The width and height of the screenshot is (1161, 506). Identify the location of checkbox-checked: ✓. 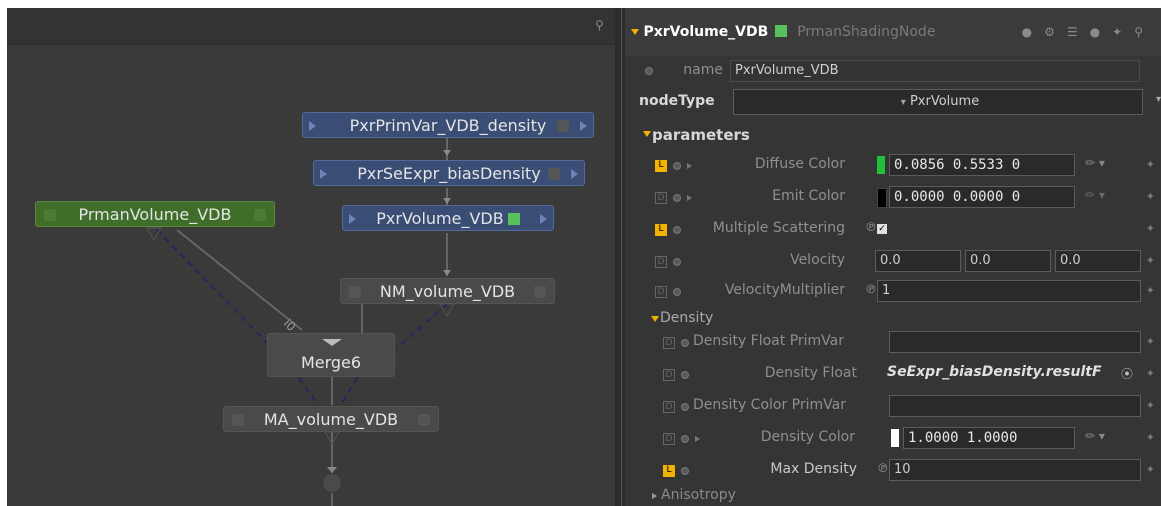
(882, 229).